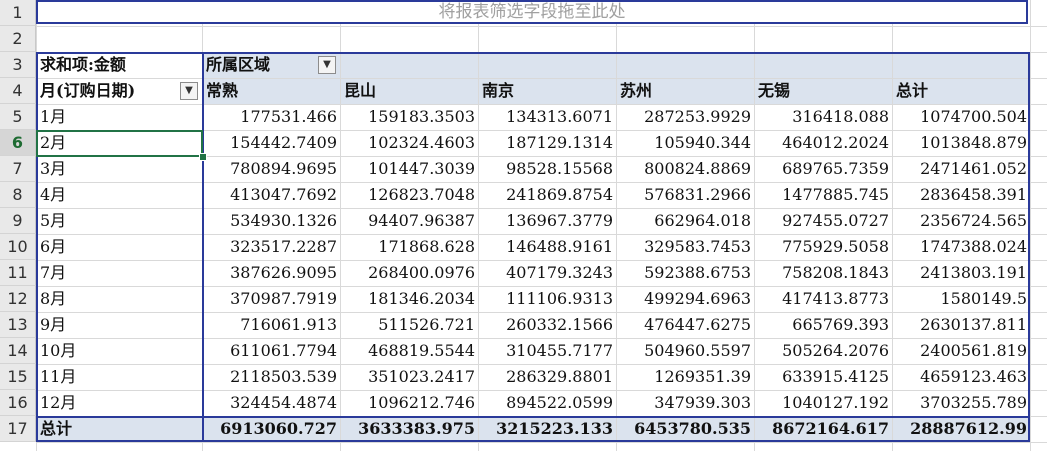 The image size is (1047, 451). What do you see at coordinates (823, 247) in the screenshot?
I see `pivot-value-cell: 775929.5058` at bounding box center [823, 247].